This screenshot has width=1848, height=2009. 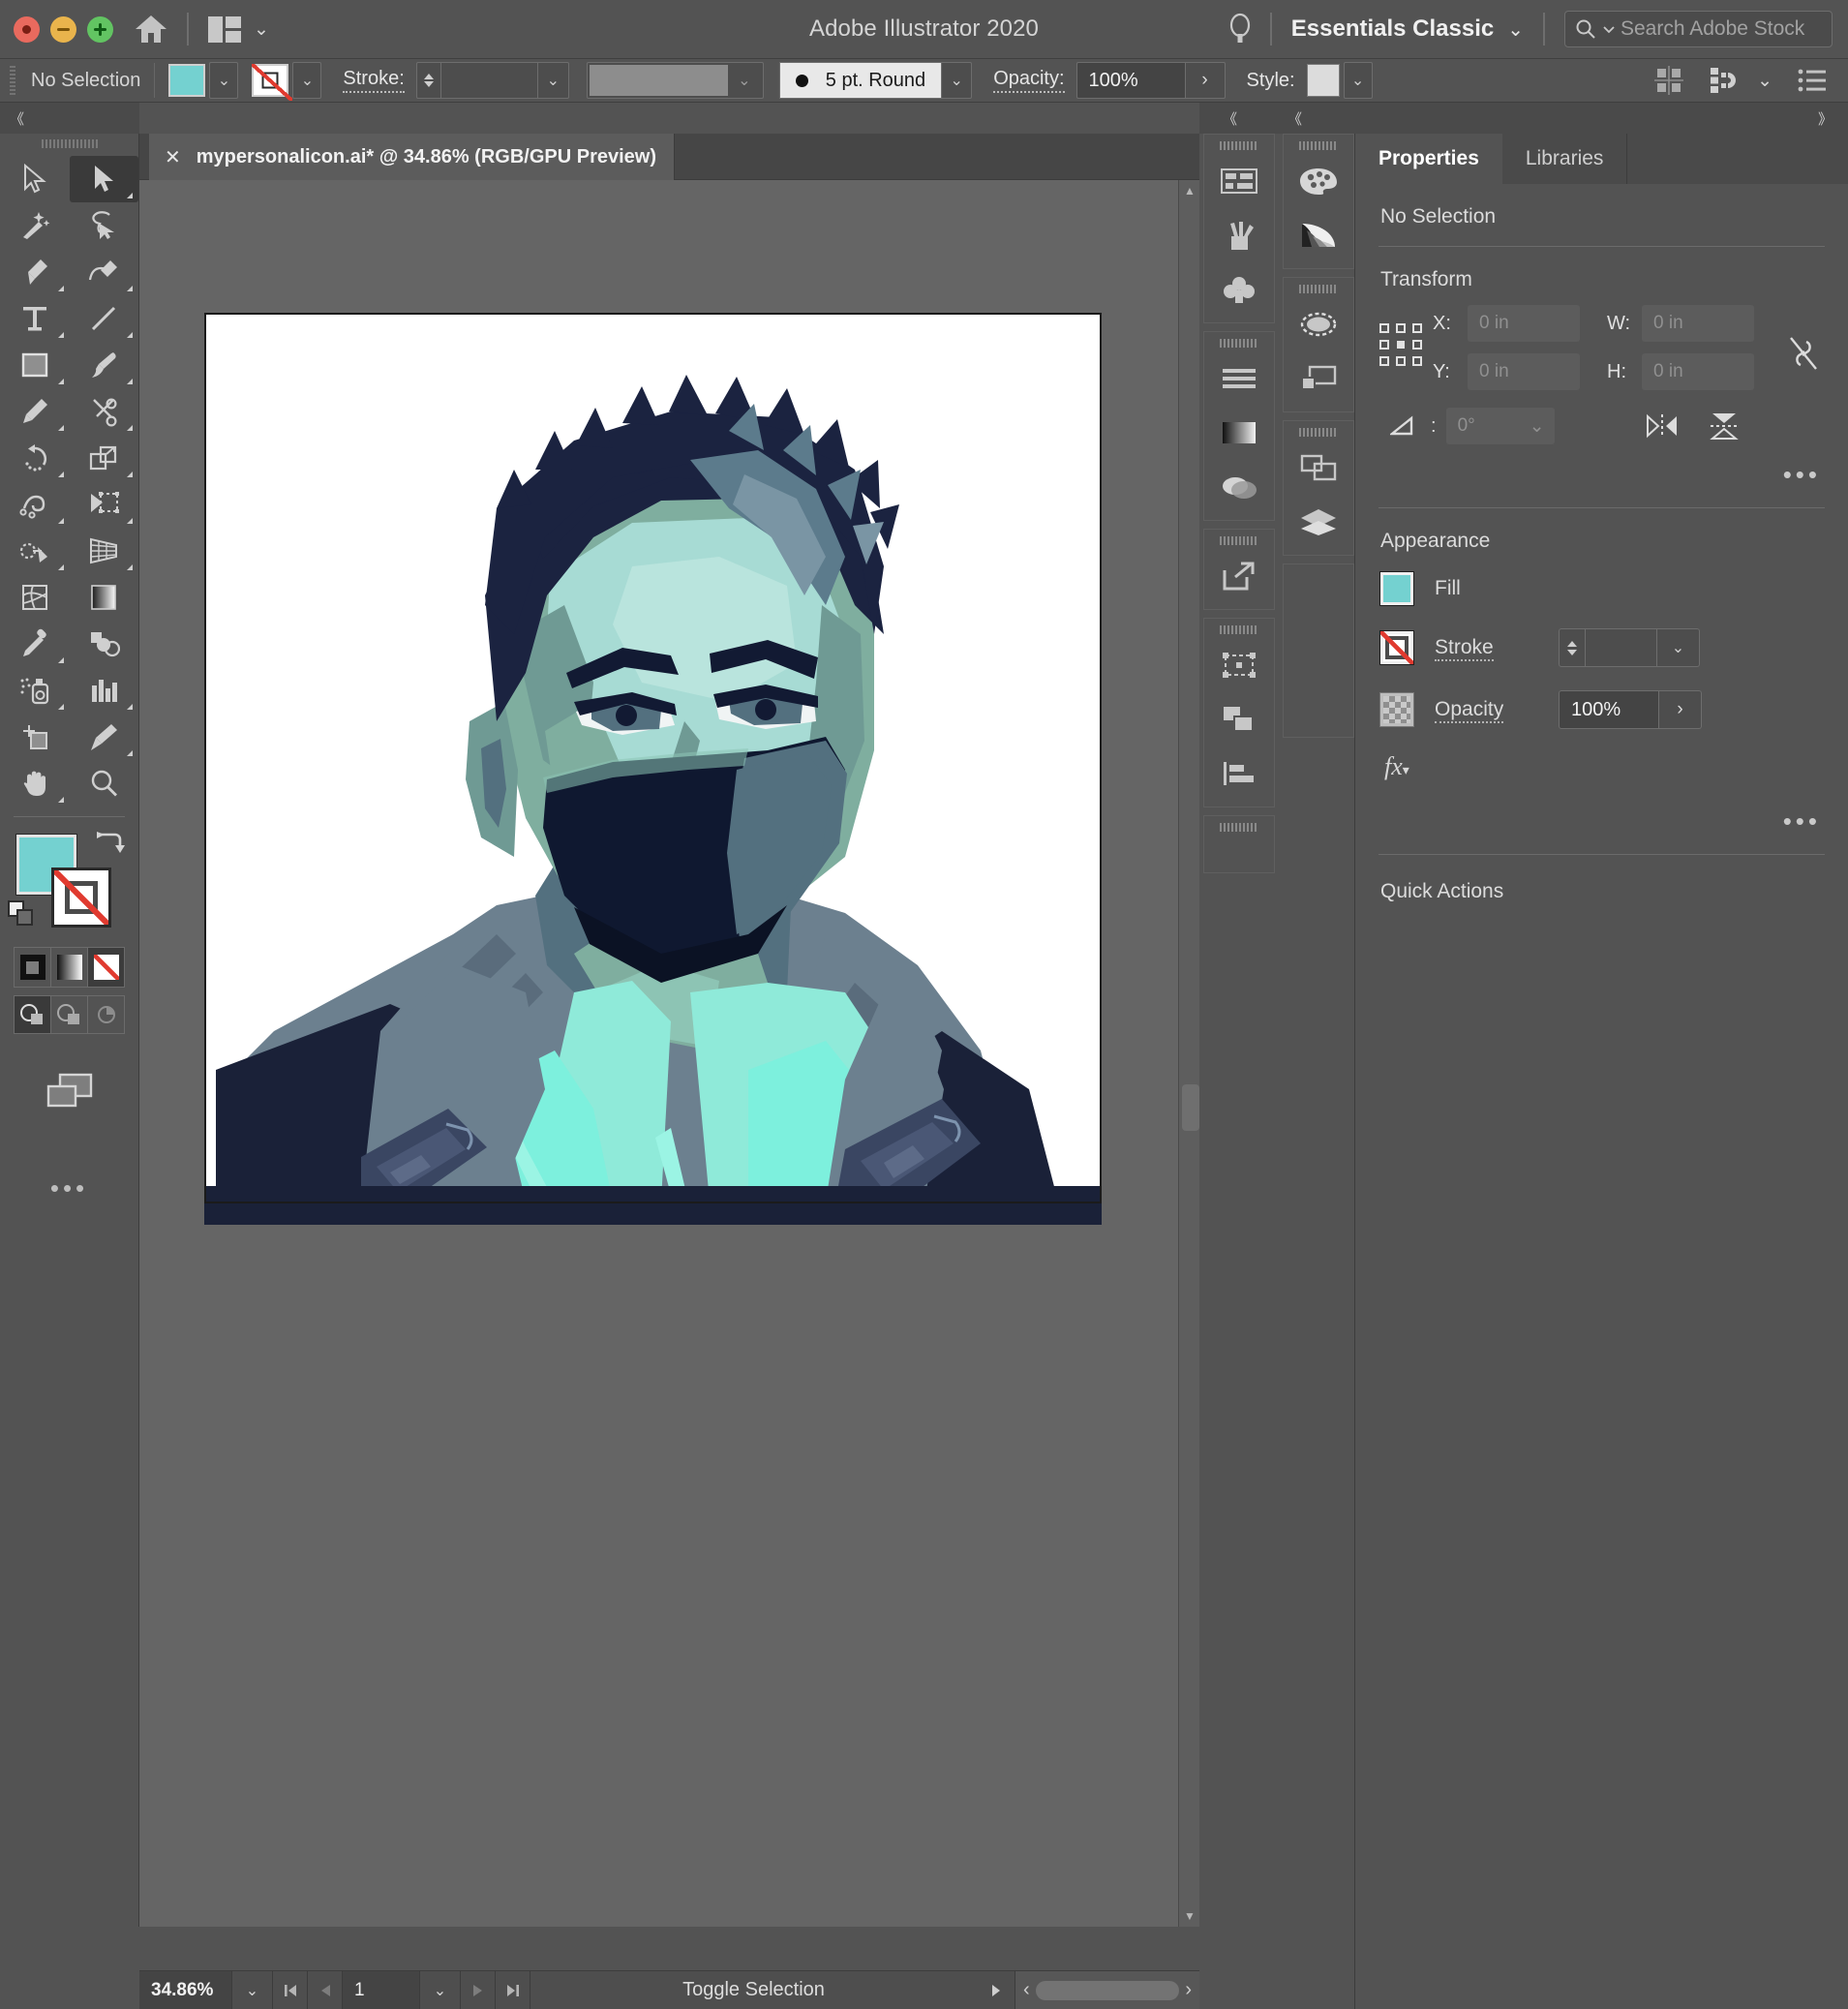 I want to click on width-tool, so click(x=35, y=505).